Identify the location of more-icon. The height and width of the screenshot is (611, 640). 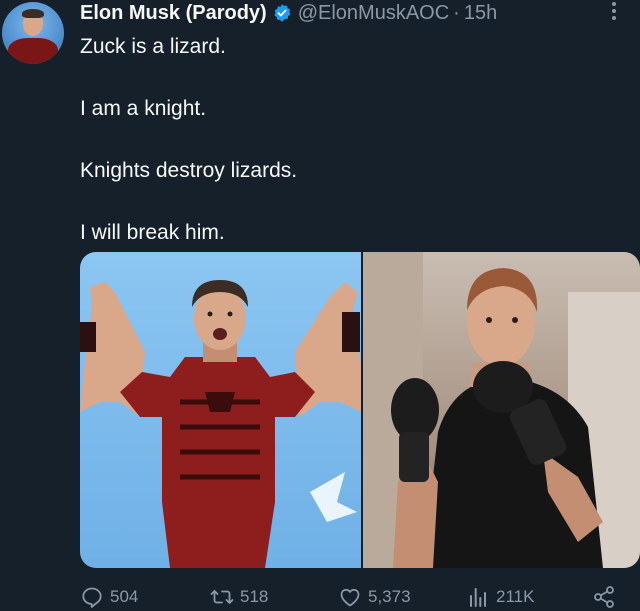
(614, 11).